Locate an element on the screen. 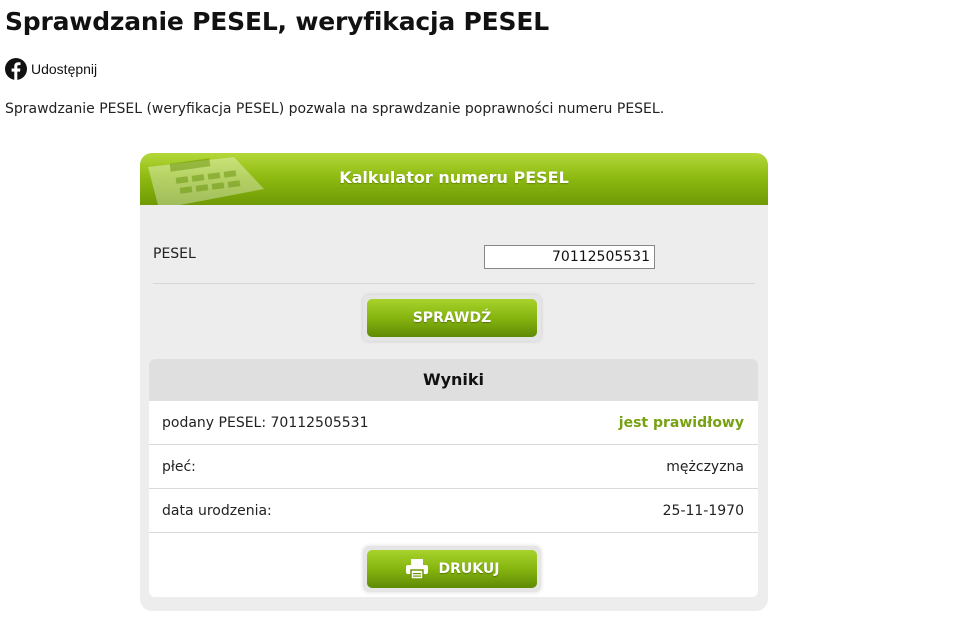 The width and height of the screenshot is (960, 637). result-row-birthdate: data urodzenia: 25-11-1970 is located at coordinates (453, 511).